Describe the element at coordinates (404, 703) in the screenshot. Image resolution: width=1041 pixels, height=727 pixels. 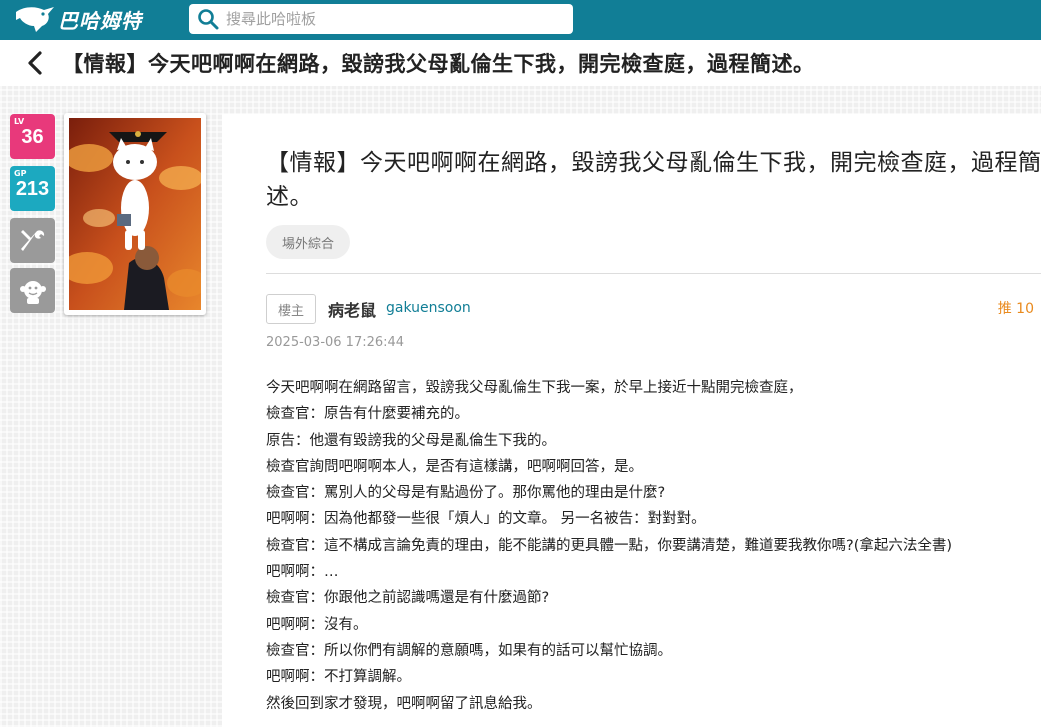
I see `post-line: 然後回到家才發現，吧啊啊留了訊息給我。` at that location.